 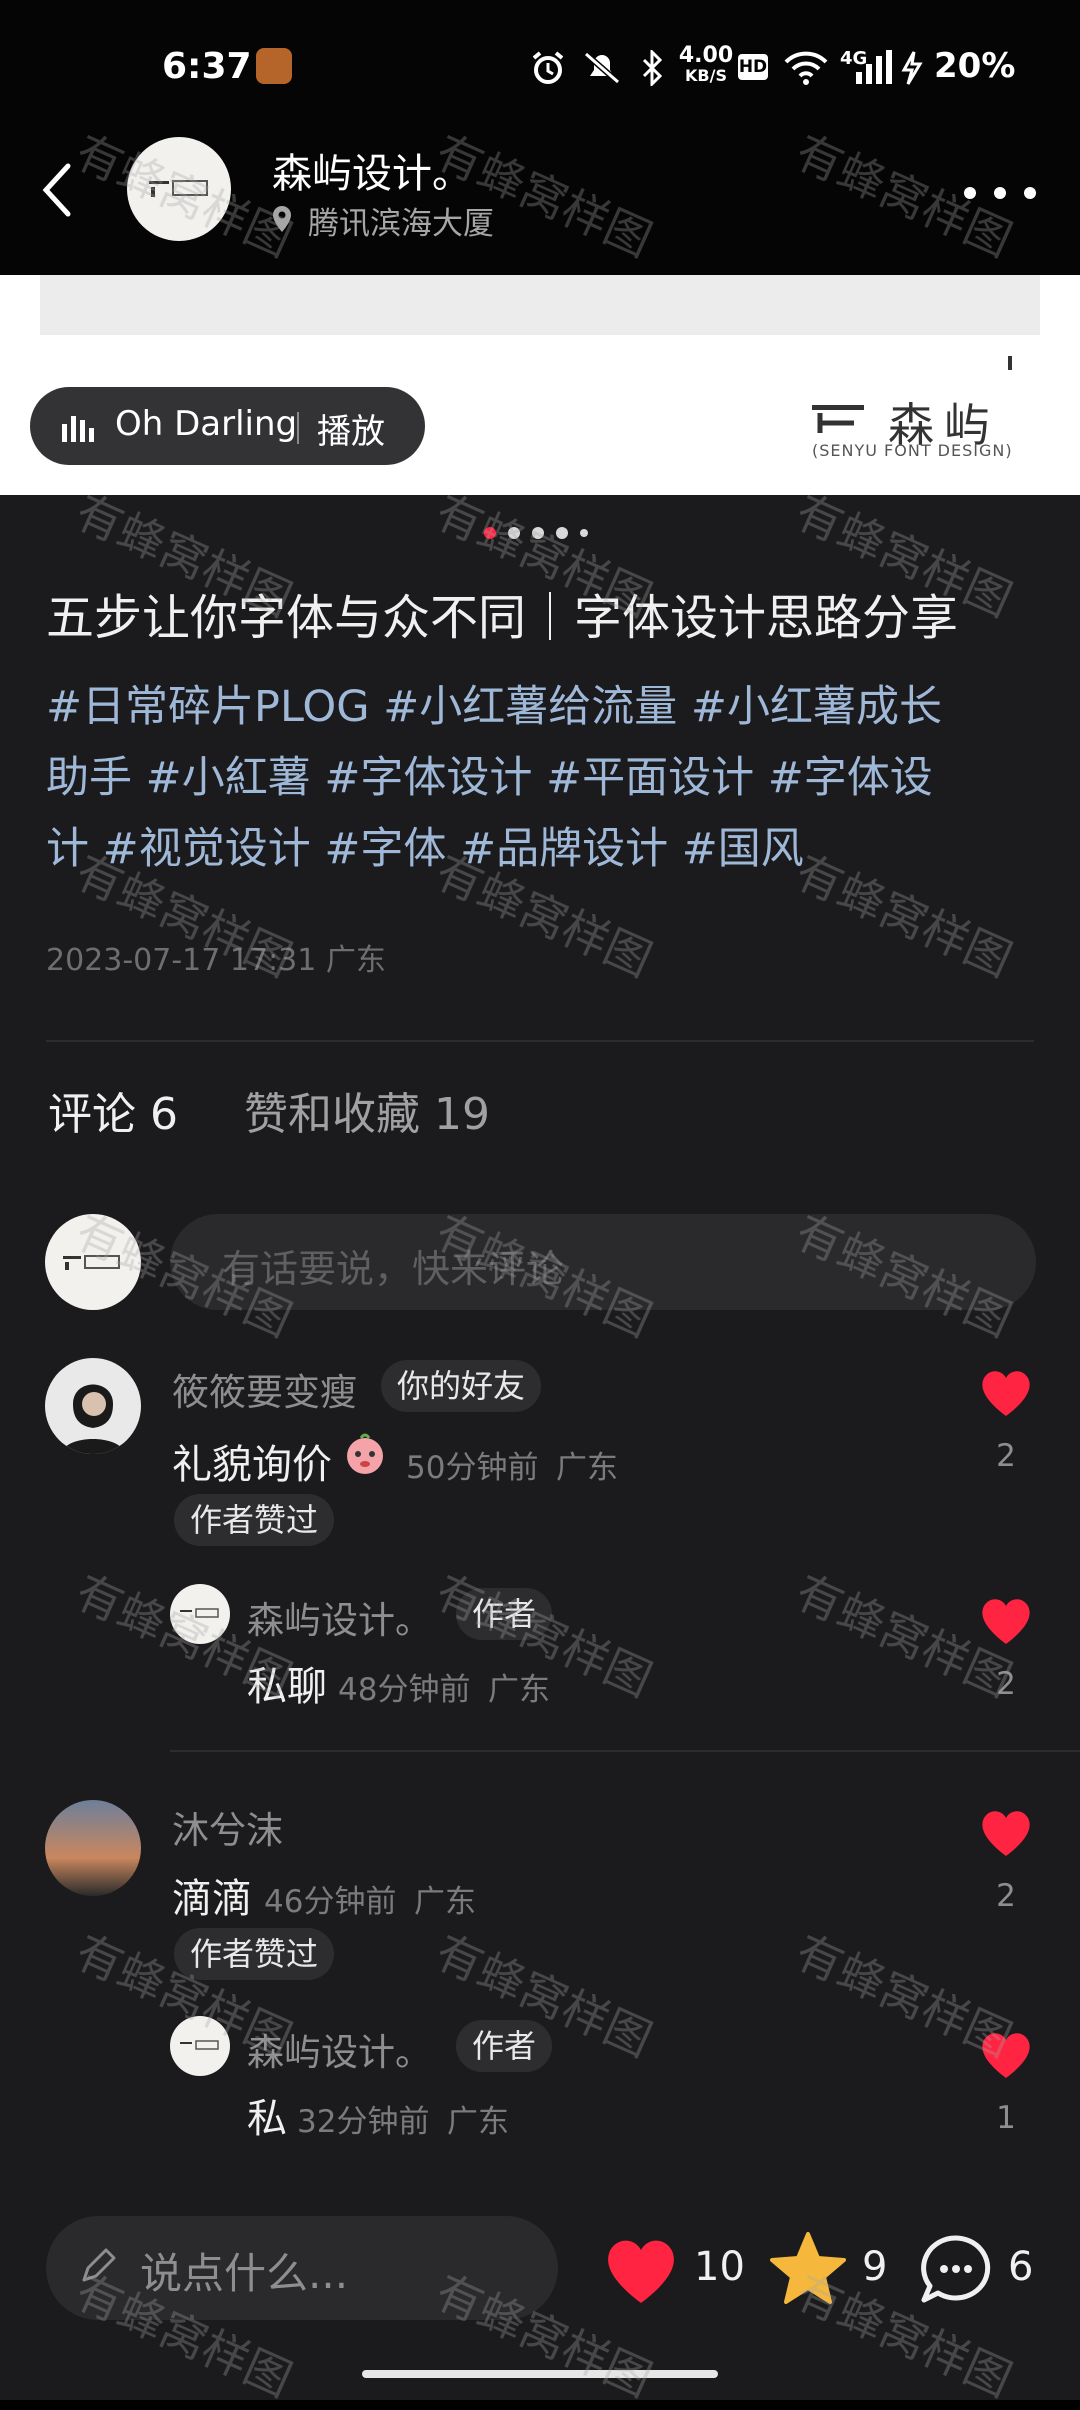 I want to click on reply-like-count: 2, so click(x=1006, y=1684).